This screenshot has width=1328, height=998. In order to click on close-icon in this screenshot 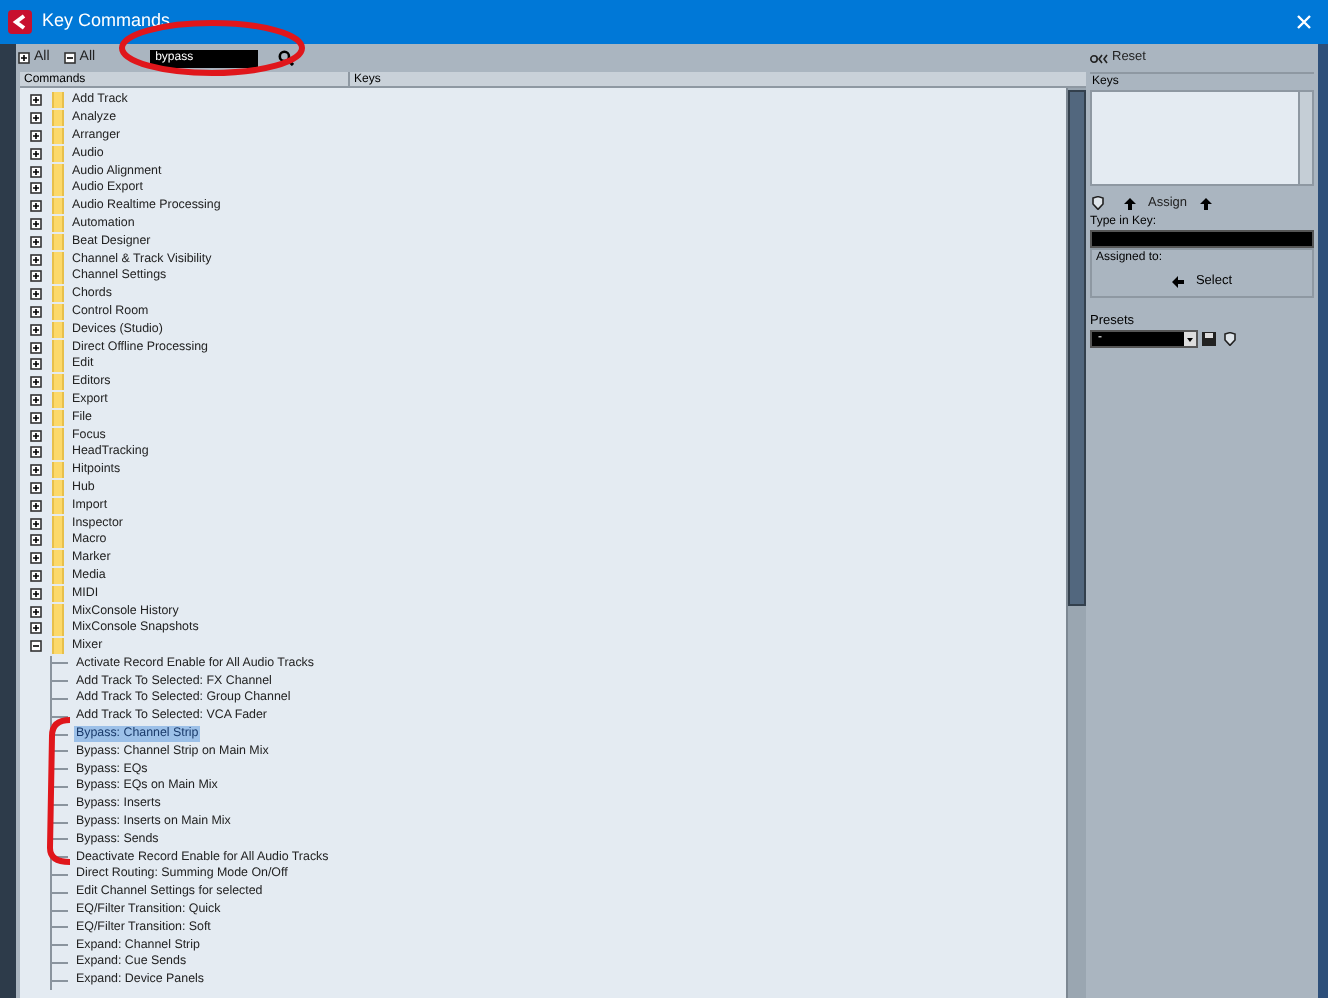, I will do `click(1304, 22)`.